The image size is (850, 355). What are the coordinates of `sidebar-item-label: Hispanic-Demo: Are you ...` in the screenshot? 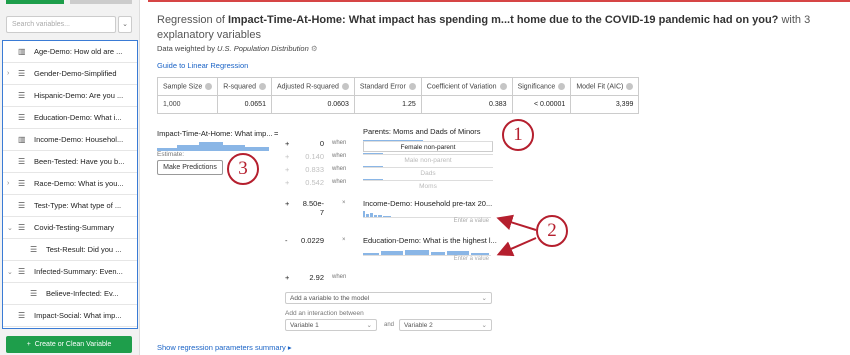 It's located at (79, 95).